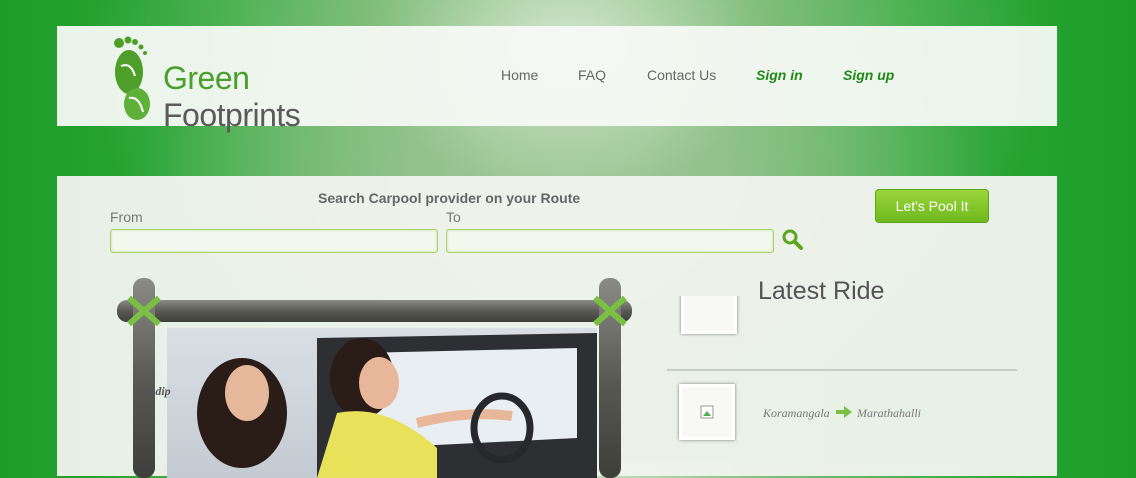 Image resolution: width=1136 pixels, height=478 pixels. I want to click on search-icon, so click(793, 240).